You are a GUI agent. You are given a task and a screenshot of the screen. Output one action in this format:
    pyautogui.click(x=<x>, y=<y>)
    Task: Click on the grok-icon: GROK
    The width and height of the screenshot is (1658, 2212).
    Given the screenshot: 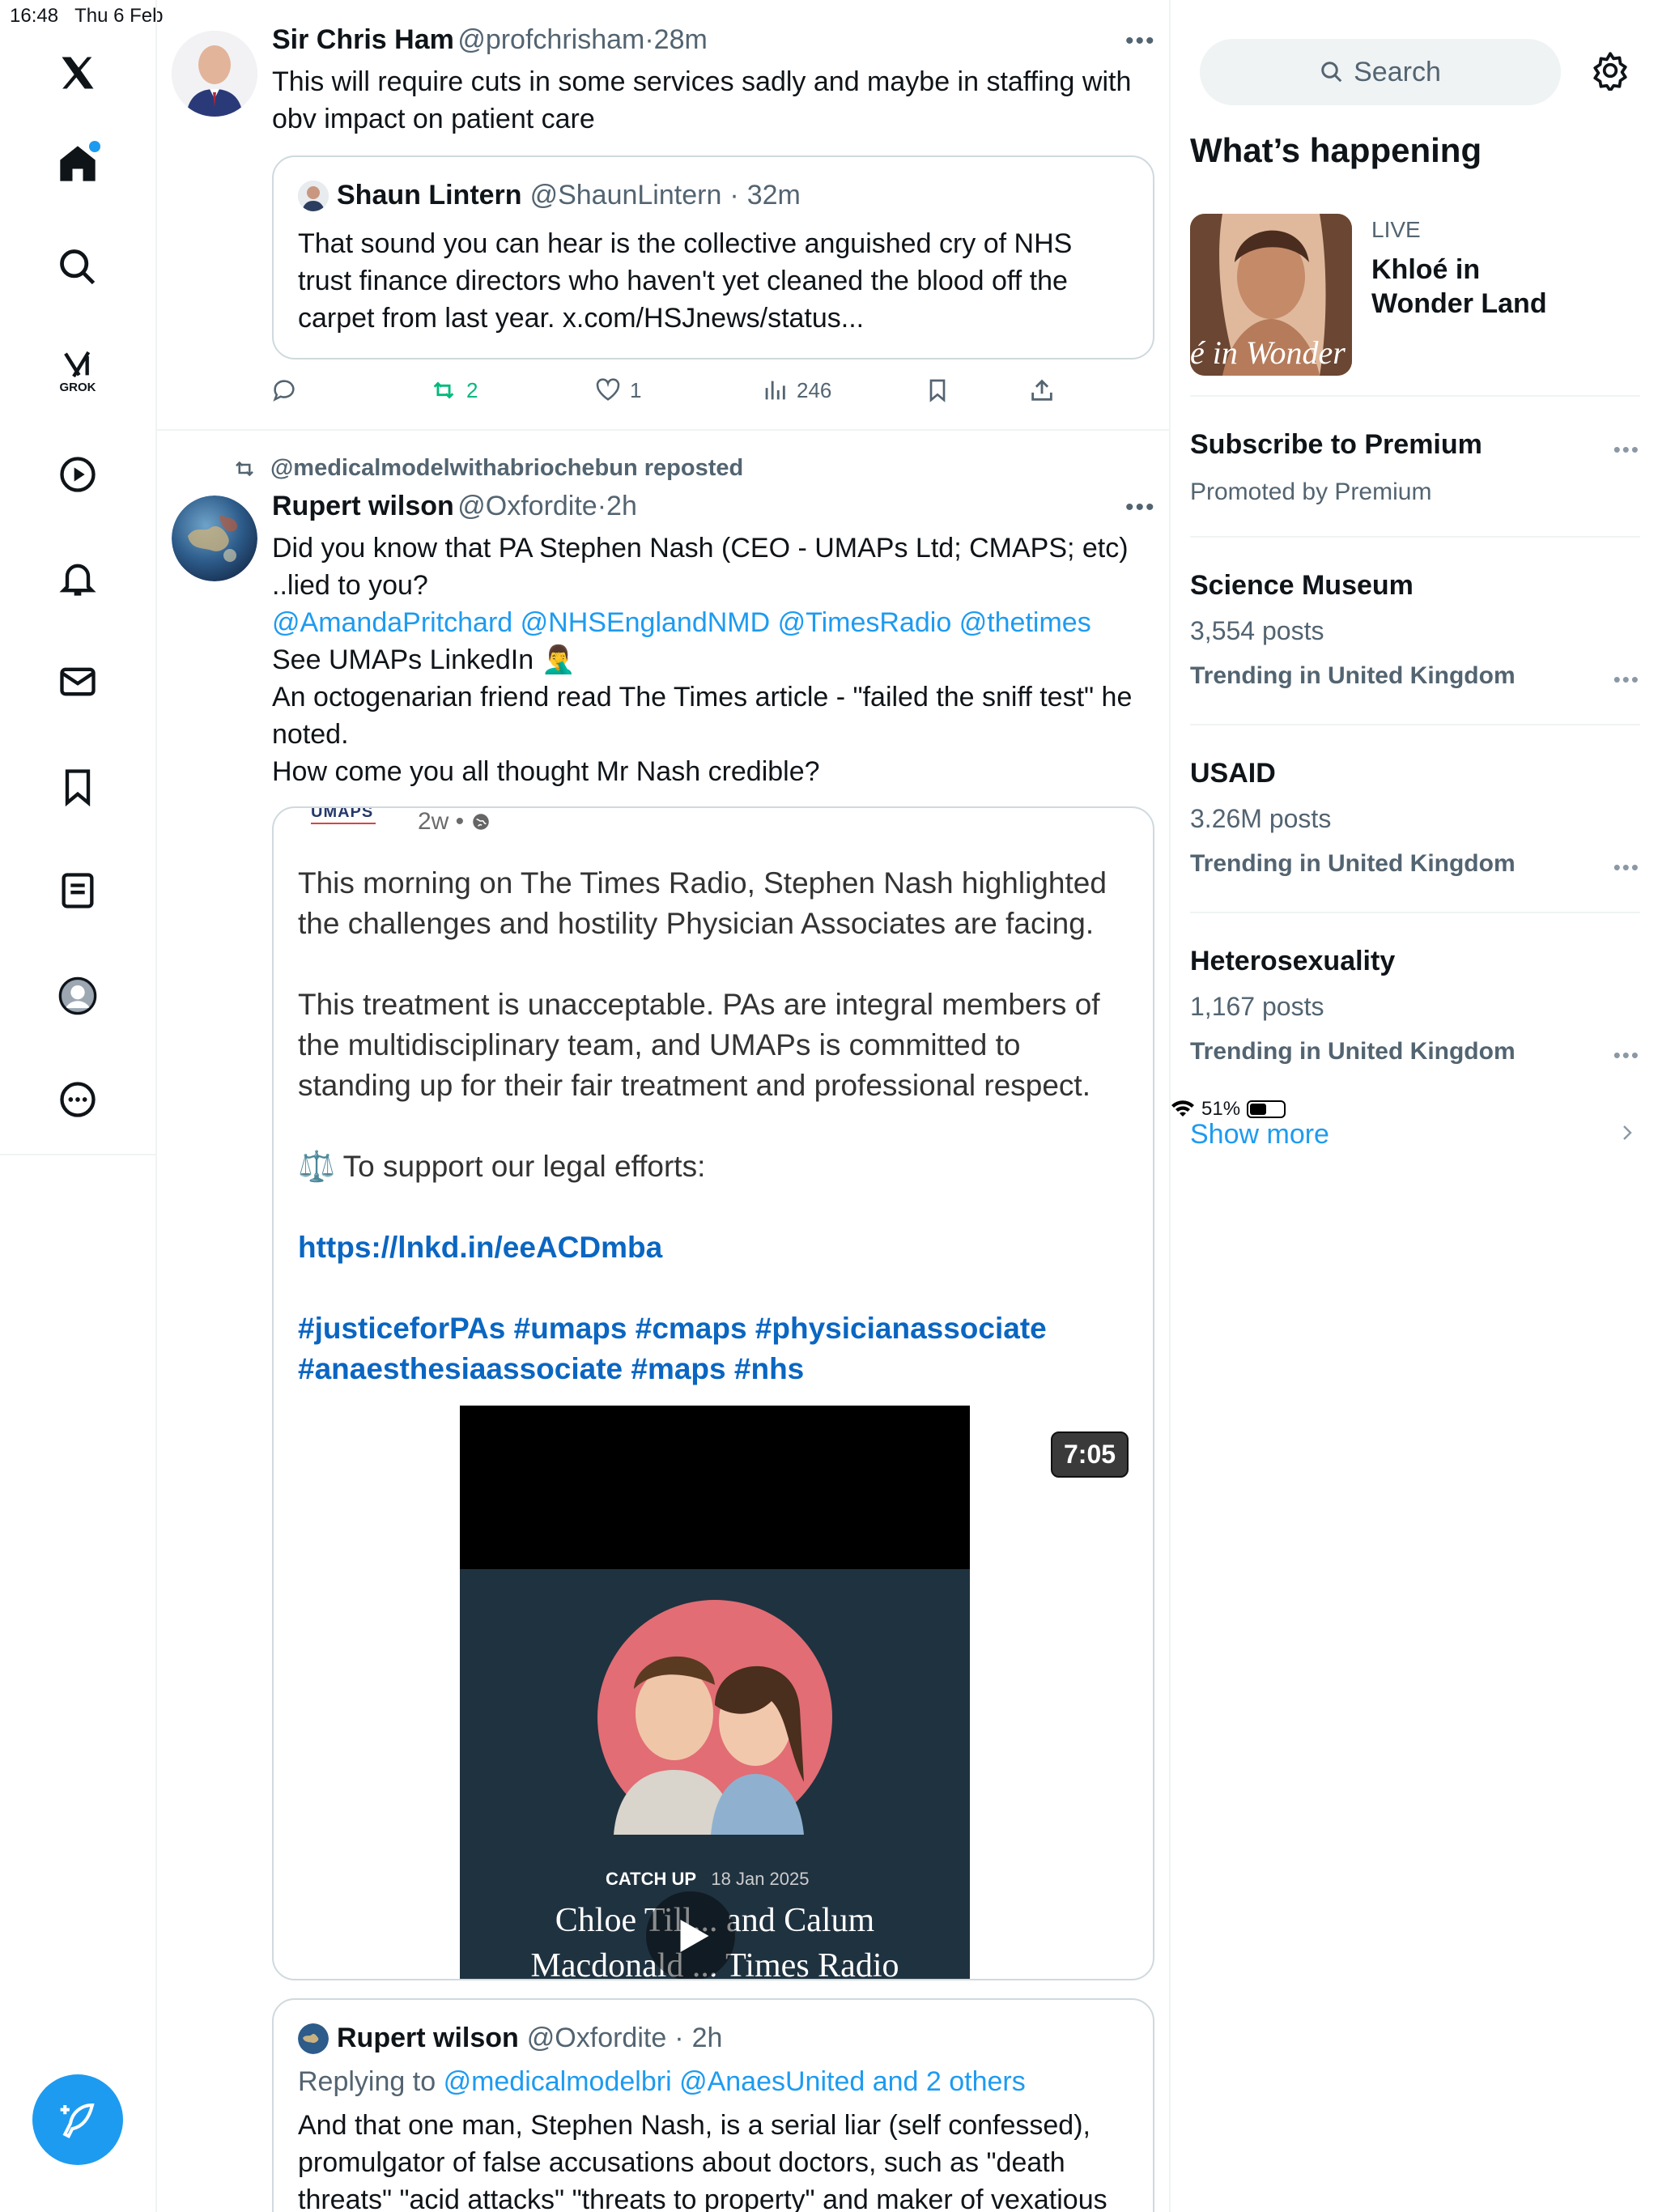 What is the action you would take?
    pyautogui.click(x=77, y=371)
    